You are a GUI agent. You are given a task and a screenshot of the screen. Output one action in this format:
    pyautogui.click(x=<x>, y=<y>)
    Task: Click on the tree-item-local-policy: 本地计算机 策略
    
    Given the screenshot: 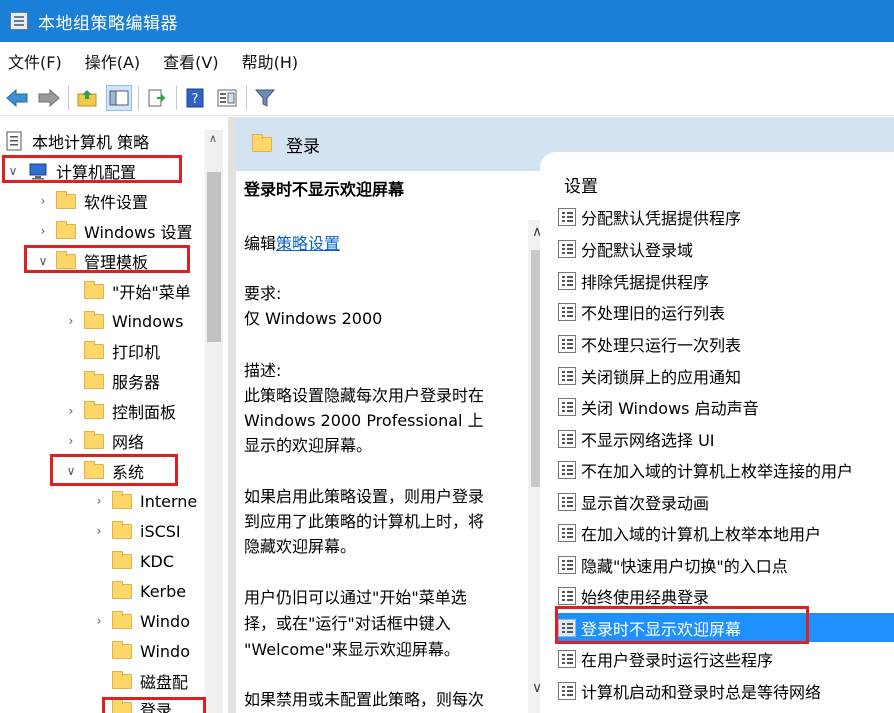 What is the action you would take?
    pyautogui.click(x=76, y=141)
    